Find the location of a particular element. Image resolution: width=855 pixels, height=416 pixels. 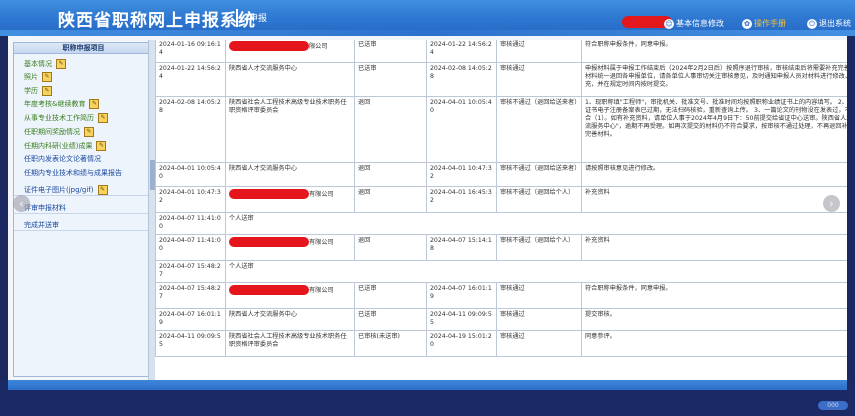

app-title: 陕西省职称网上申报系统 is located at coordinates (157, 21).